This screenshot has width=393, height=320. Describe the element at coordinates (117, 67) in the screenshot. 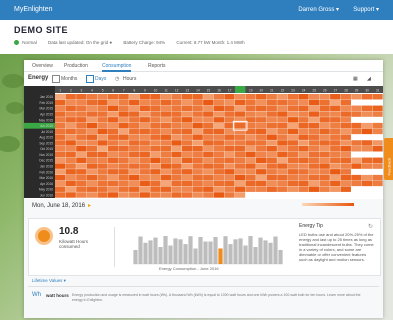

I see `tab-consumption: Consumption` at that location.